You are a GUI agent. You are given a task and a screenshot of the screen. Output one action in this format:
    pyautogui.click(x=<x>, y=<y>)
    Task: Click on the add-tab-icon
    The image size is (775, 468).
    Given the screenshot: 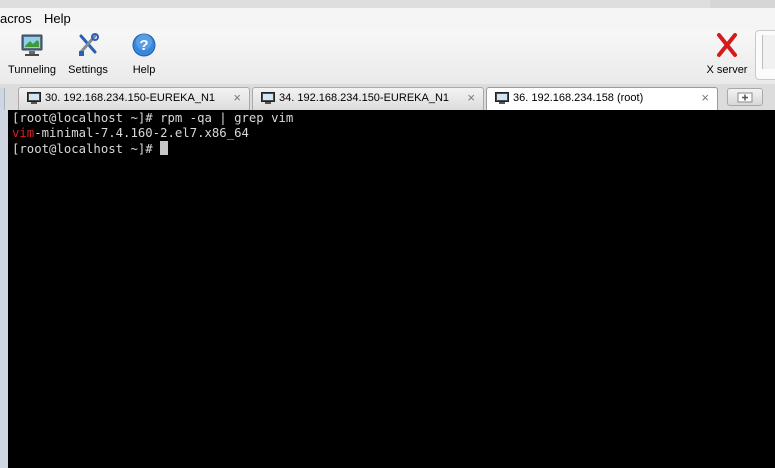 What is the action you would take?
    pyautogui.click(x=745, y=97)
    